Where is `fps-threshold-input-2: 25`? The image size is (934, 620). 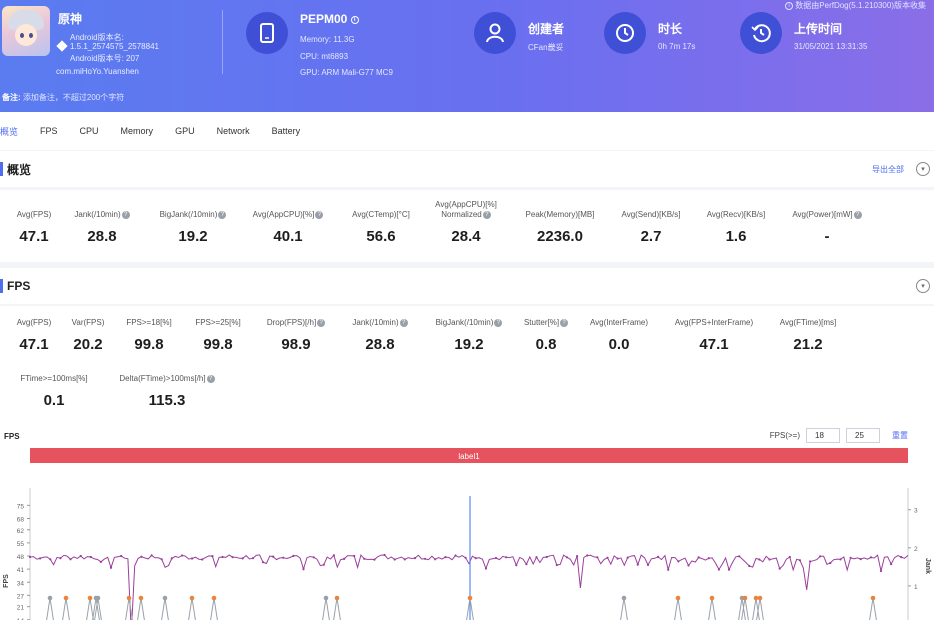 fps-threshold-input-2: 25 is located at coordinates (863, 435).